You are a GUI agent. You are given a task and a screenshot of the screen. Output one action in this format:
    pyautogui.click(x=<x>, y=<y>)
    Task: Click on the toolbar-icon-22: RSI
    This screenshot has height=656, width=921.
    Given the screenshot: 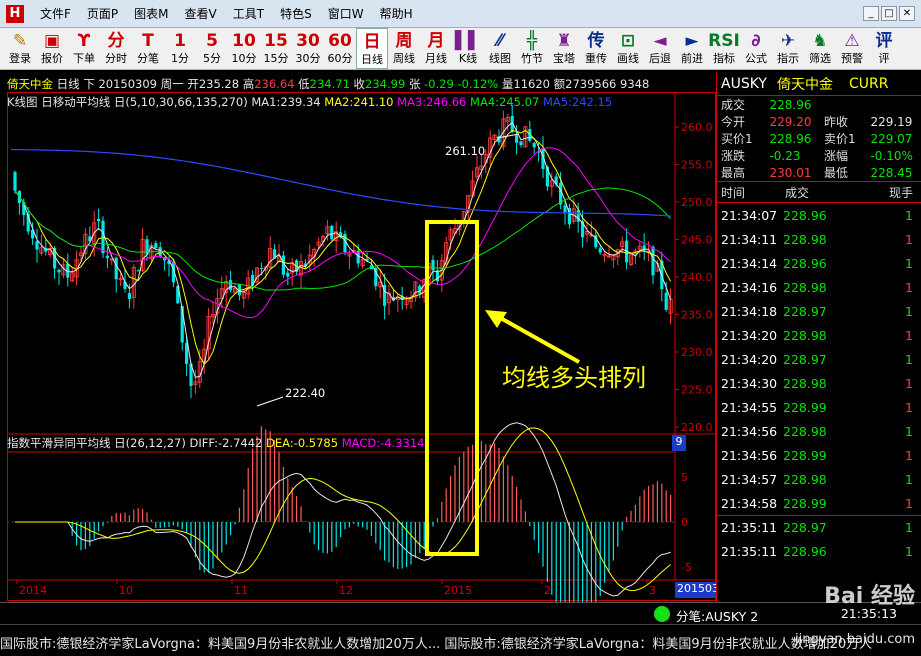 What is the action you would take?
    pyautogui.click(x=724, y=41)
    